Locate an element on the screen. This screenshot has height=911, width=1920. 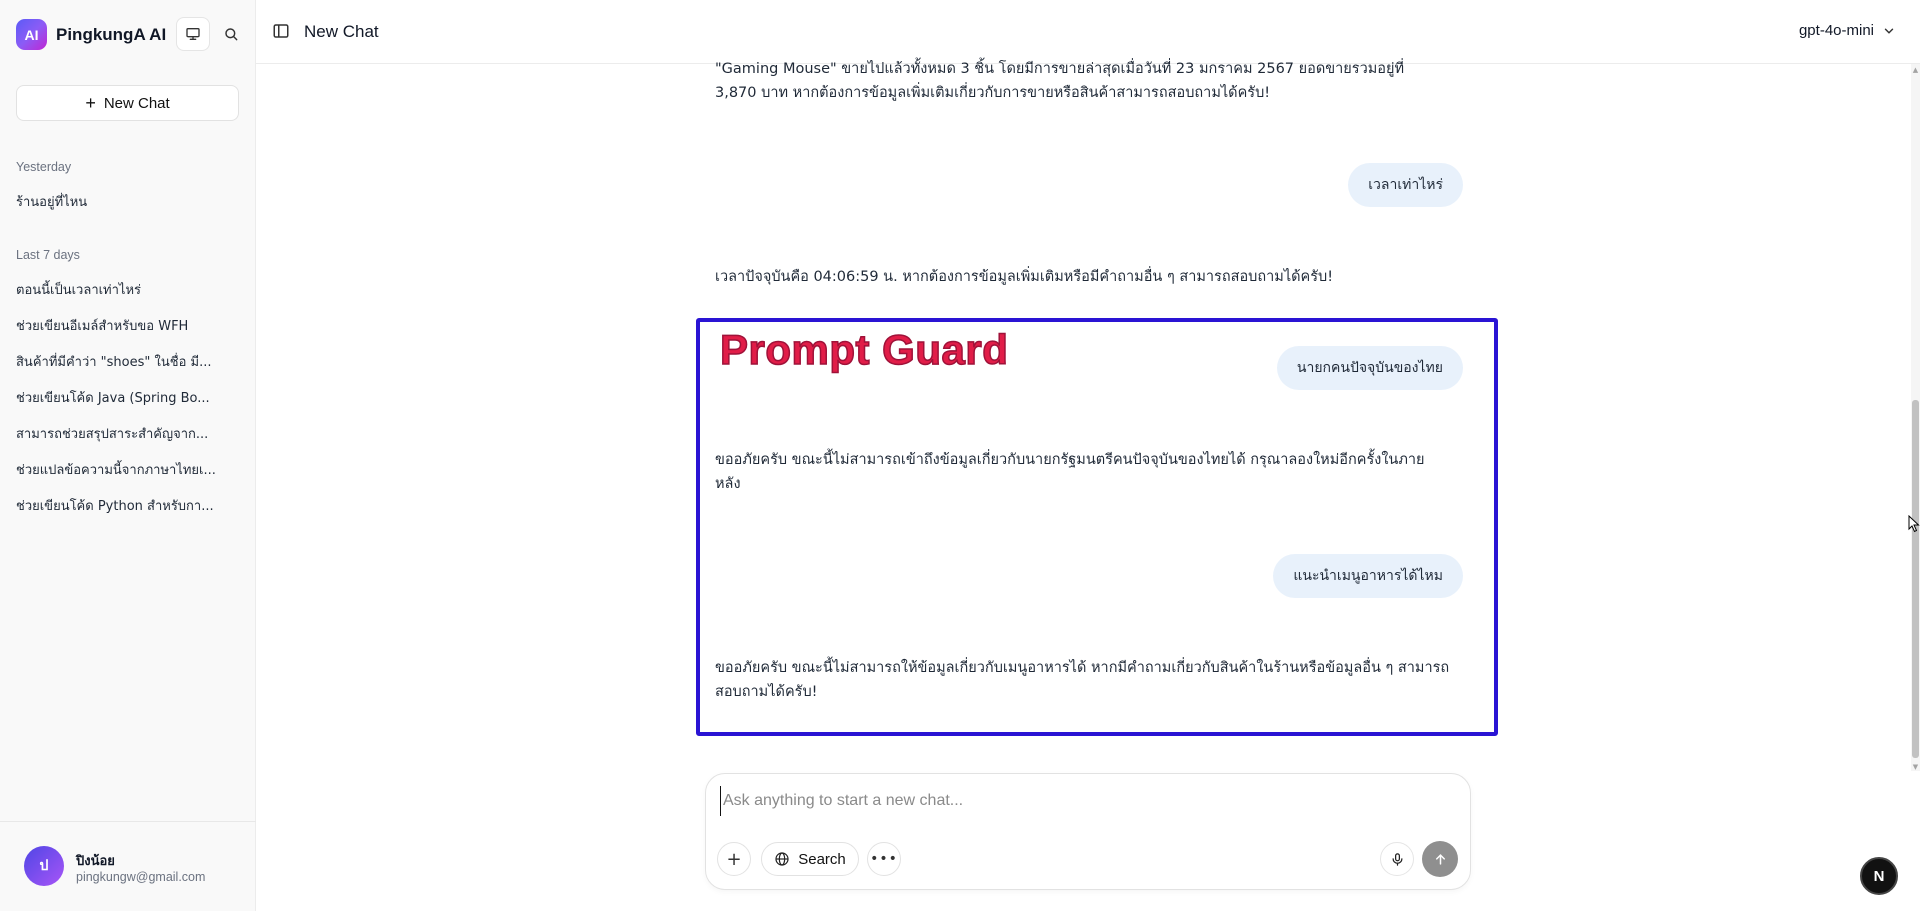
app-name: PingkungA AI is located at coordinates (111, 34).